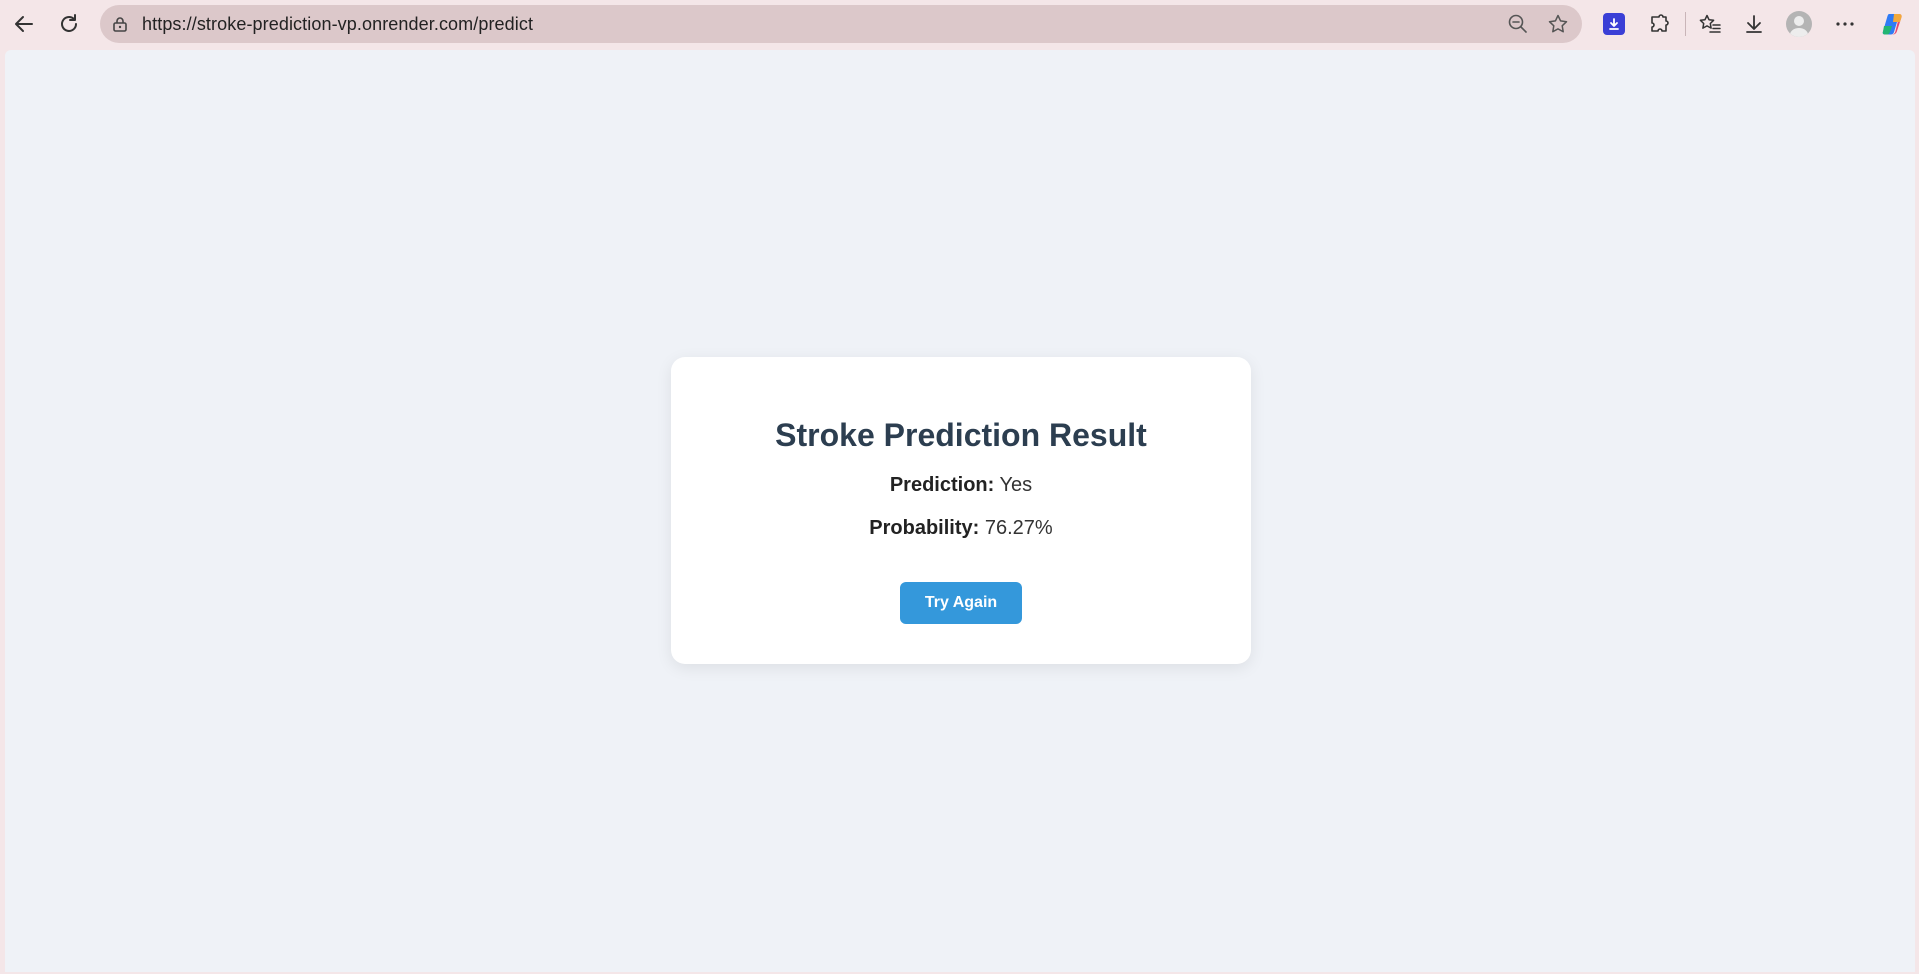 This screenshot has height=974, width=1919. I want to click on page-title: Stroke Prediction Result, so click(961, 435).